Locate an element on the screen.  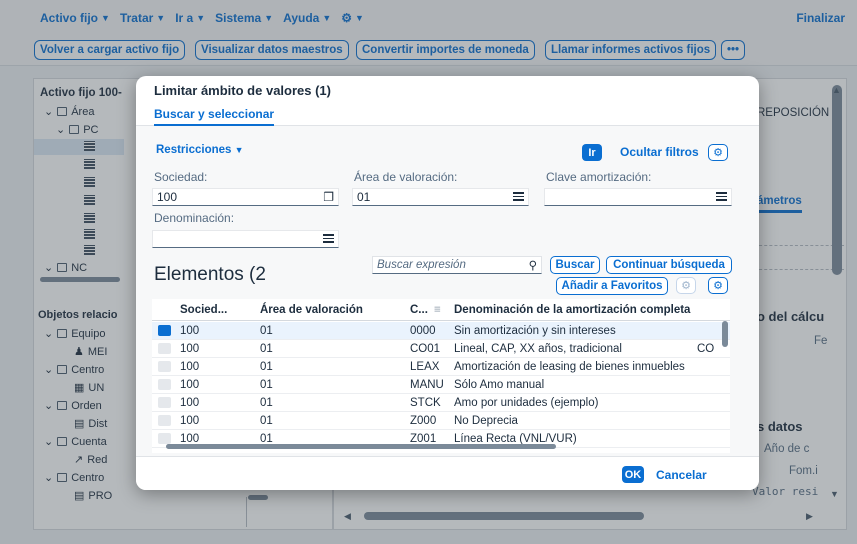
sociedad-value: 100 is located at coordinates (167, 197).